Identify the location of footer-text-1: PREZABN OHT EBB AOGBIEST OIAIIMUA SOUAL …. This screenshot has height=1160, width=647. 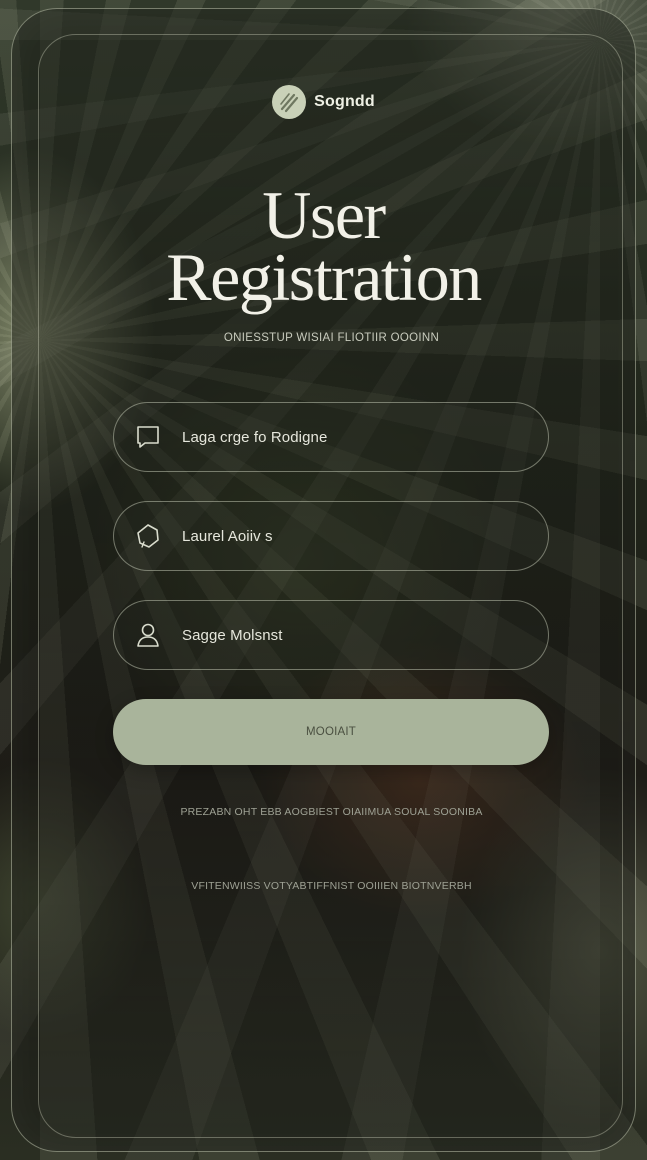
(331, 812).